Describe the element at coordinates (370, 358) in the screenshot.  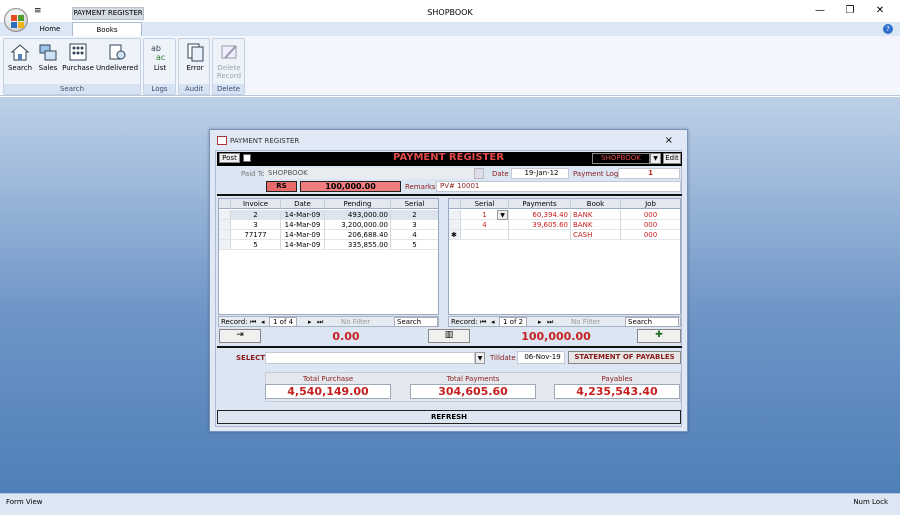
I see `select-dropdown` at that location.